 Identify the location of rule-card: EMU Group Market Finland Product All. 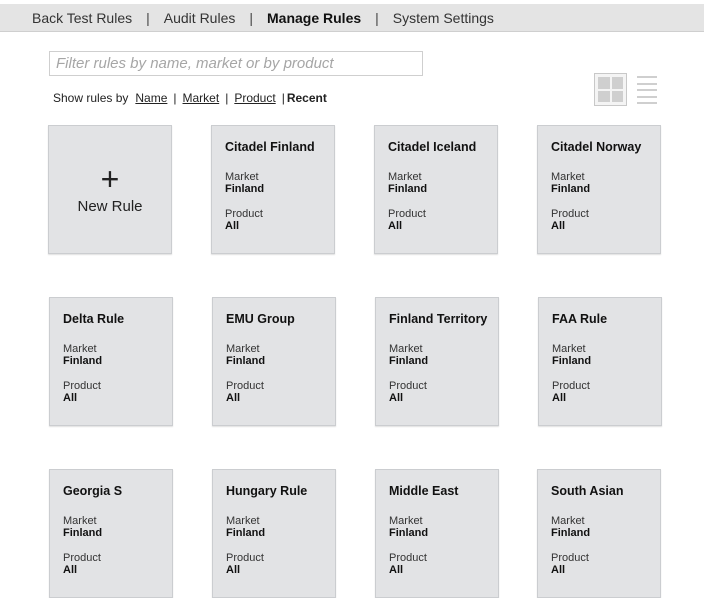
(274, 361).